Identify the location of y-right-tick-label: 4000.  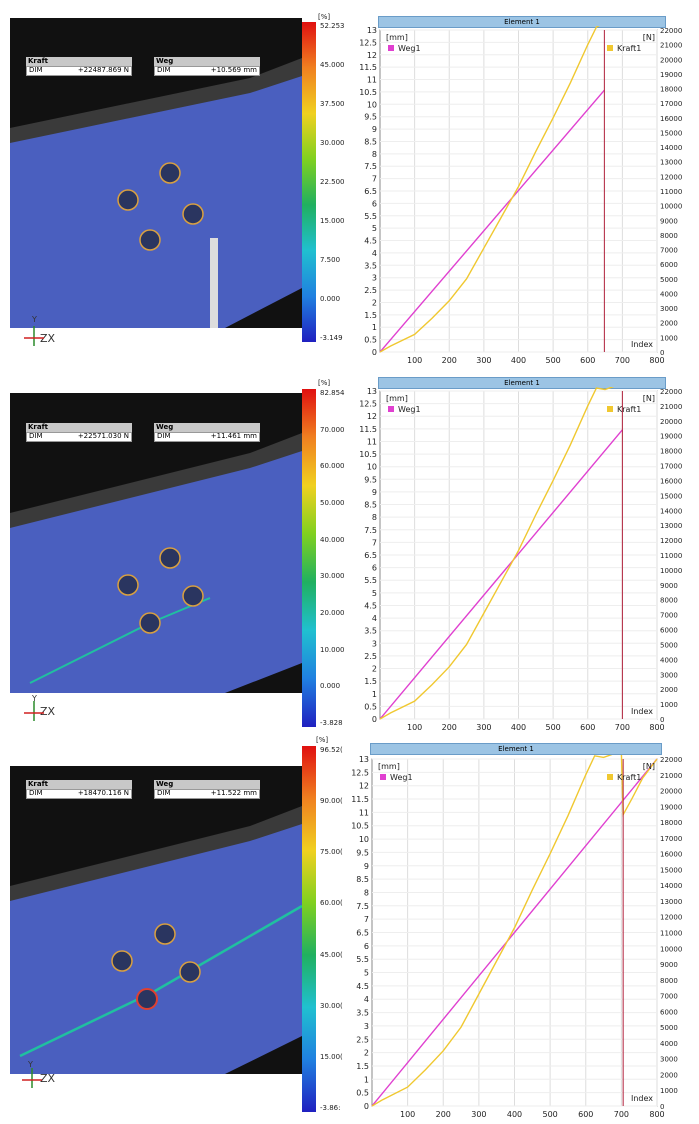
(669, 660).